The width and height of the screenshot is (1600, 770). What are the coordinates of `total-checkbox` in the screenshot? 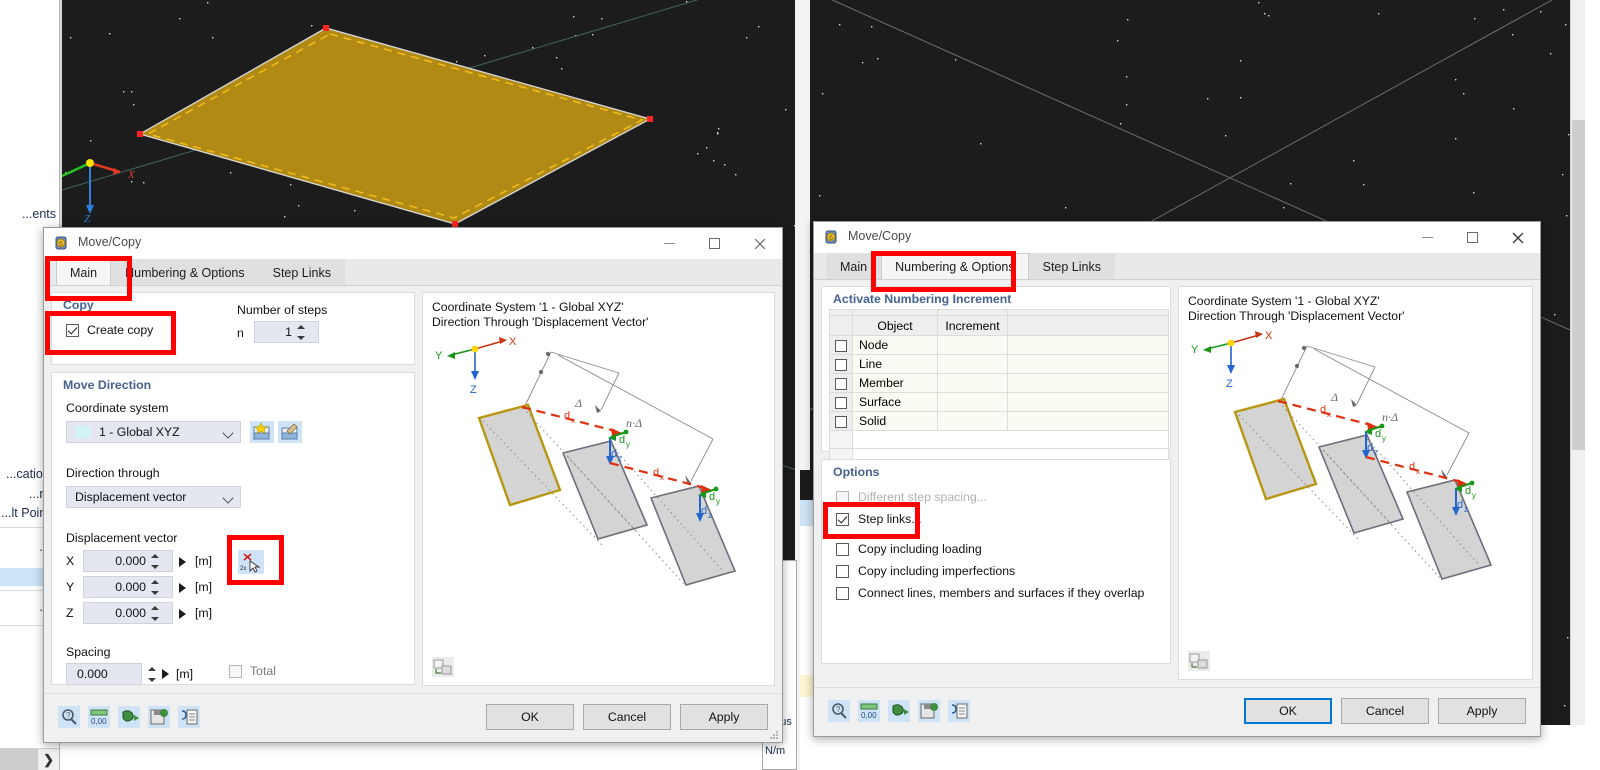 It's located at (235, 671).